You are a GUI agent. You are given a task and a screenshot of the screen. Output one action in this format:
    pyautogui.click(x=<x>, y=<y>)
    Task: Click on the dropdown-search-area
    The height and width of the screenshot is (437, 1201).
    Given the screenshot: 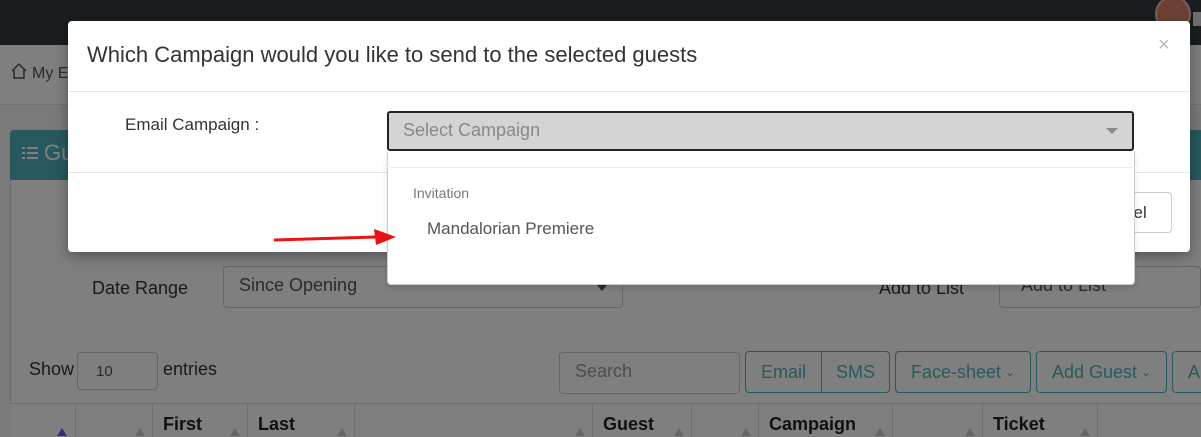 What is the action you would take?
    pyautogui.click(x=761, y=159)
    